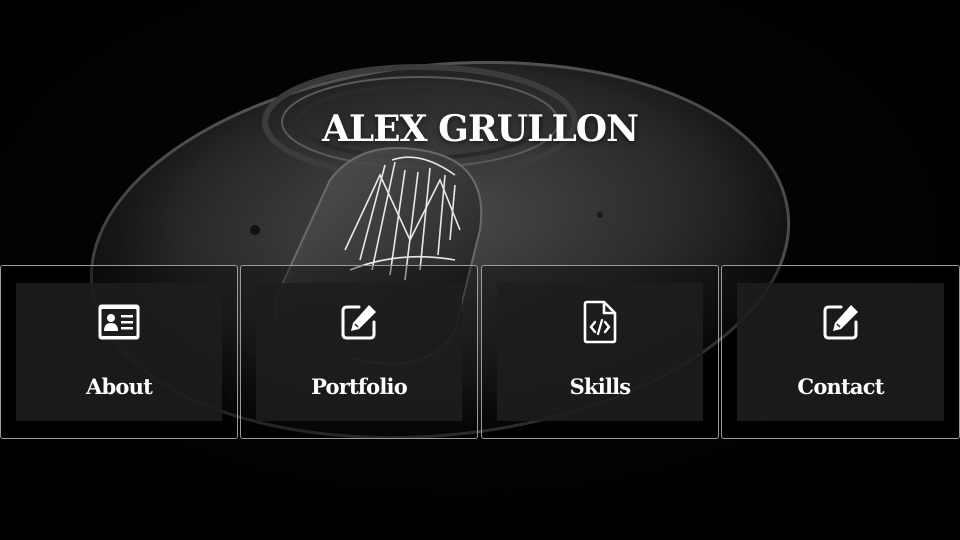 The width and height of the screenshot is (960, 540). What do you see at coordinates (840, 352) in the screenshot?
I see `nav-card-contact: Contact` at bounding box center [840, 352].